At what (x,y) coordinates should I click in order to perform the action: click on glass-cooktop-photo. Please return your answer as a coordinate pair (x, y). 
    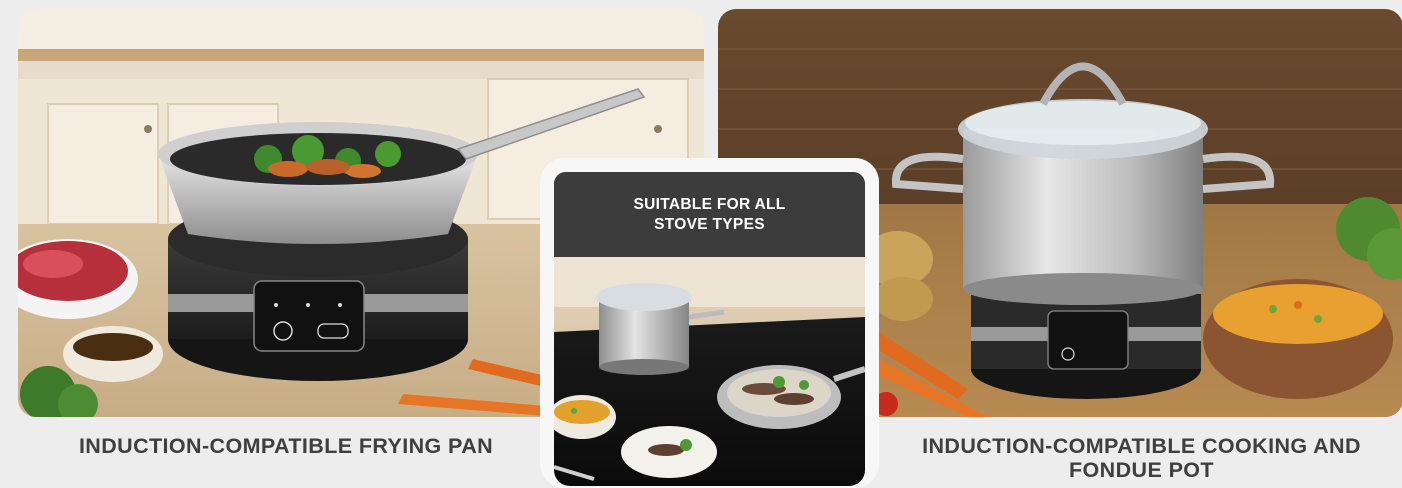
    Looking at the image, I should click on (709, 371).